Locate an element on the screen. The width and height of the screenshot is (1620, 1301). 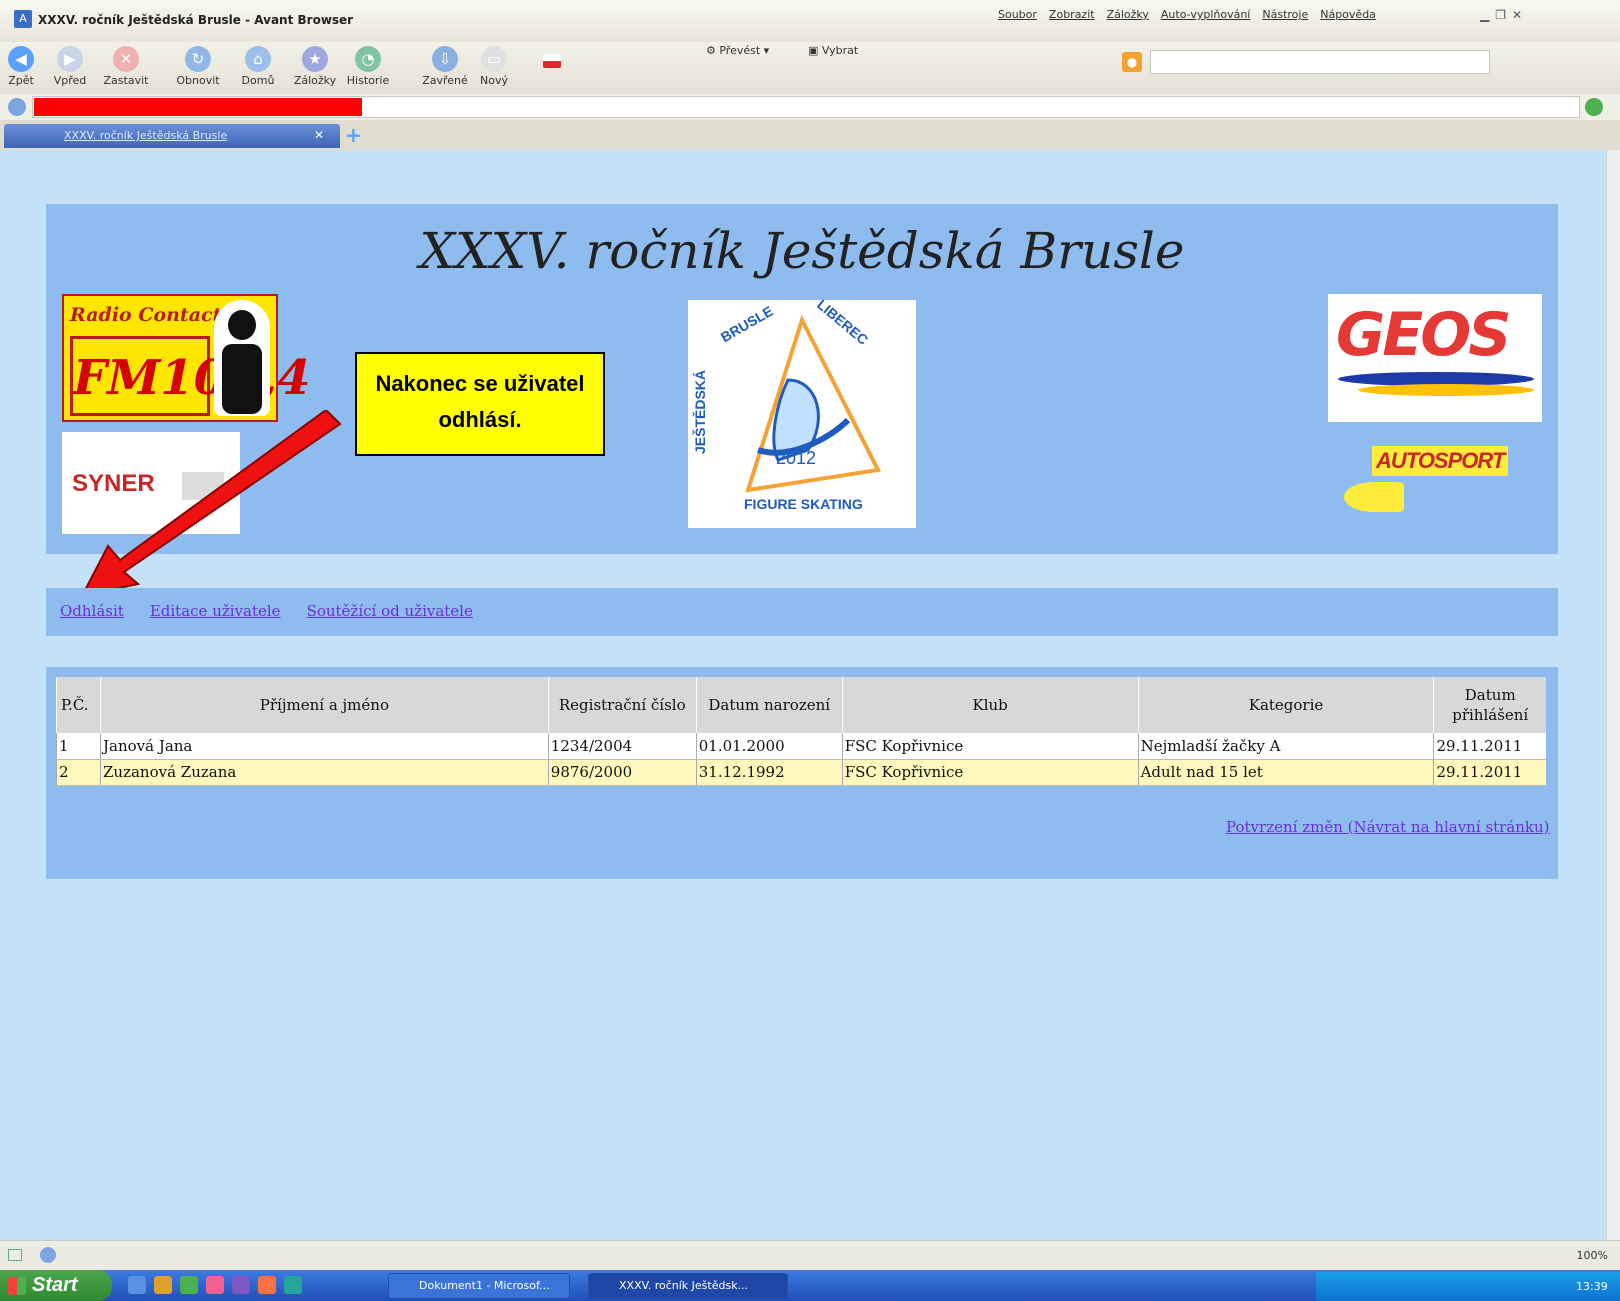
page-title: XXXV. ročník Ještědská Brusle is located at coordinates (802, 251).